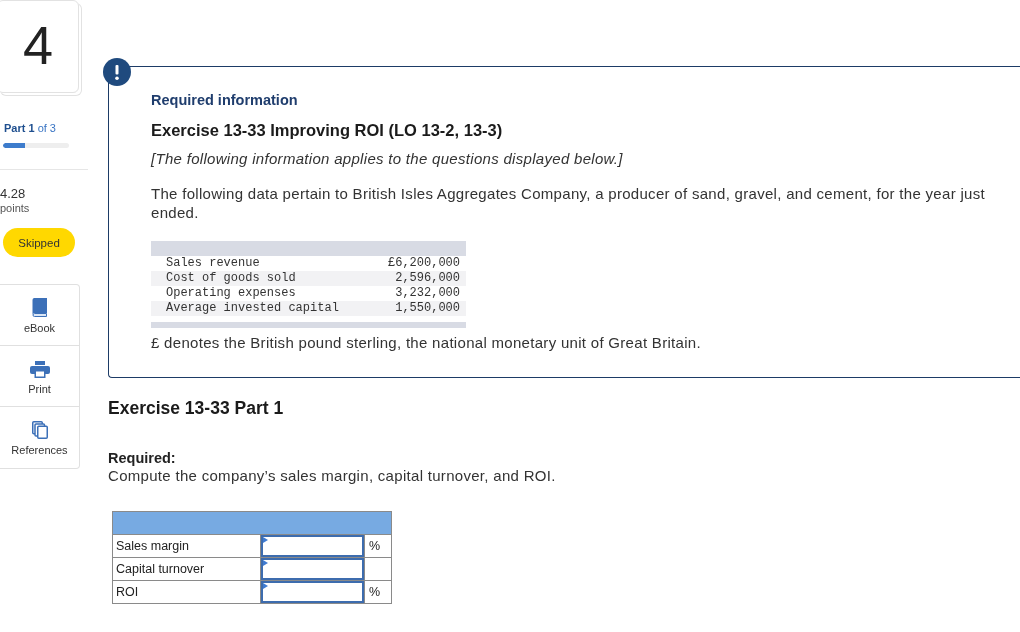 The image size is (1020, 632). I want to click on status-badge: Skipped, so click(39, 242).